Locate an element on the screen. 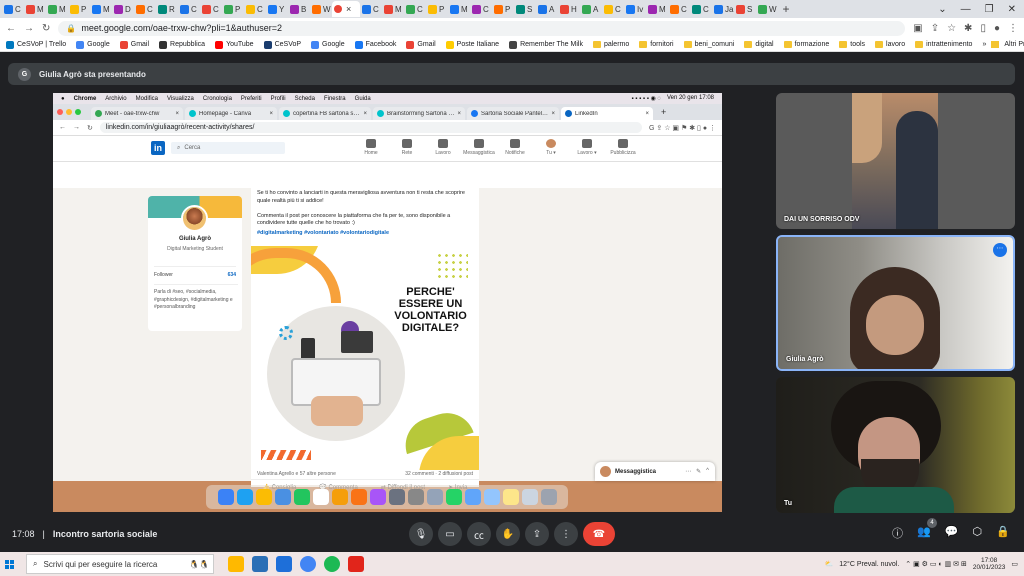  captions-icon: ㏄ is located at coordinates (479, 534).